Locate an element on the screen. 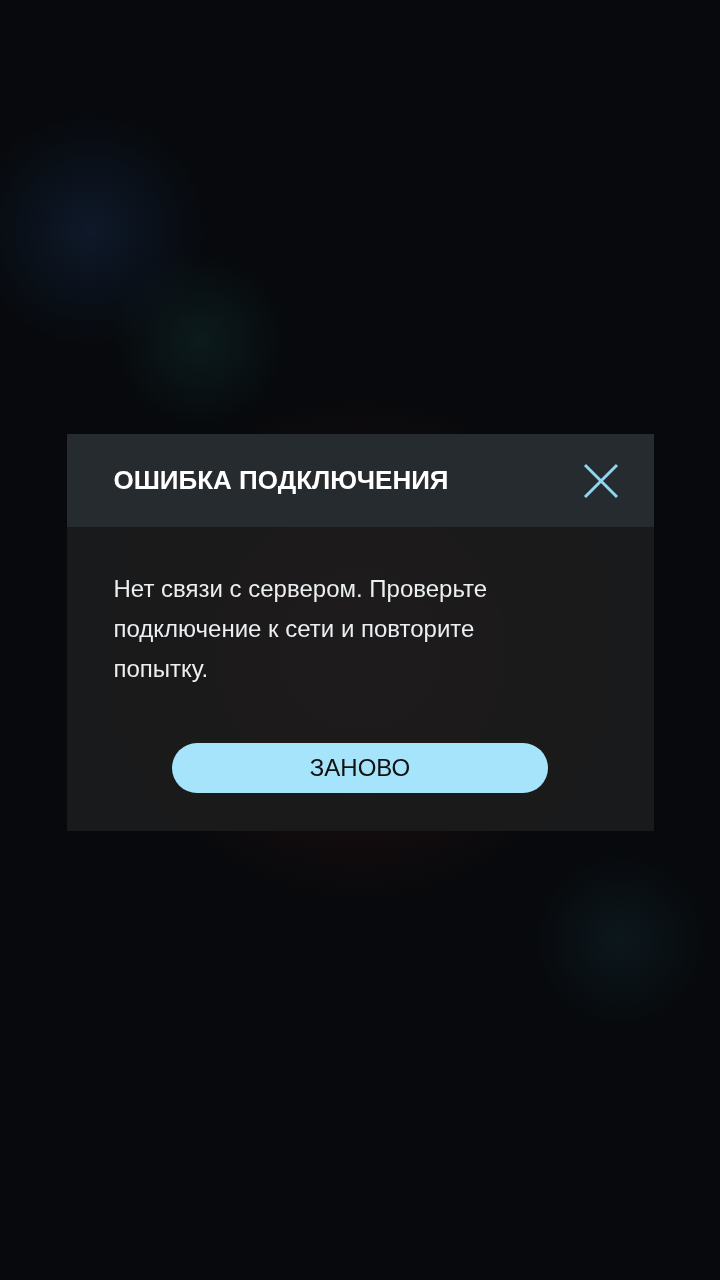 This screenshot has width=720, height=1280. error-message: Нет связи с сервером. Проверьте подключение к сети и повторите попытку. is located at coordinates (301, 629).